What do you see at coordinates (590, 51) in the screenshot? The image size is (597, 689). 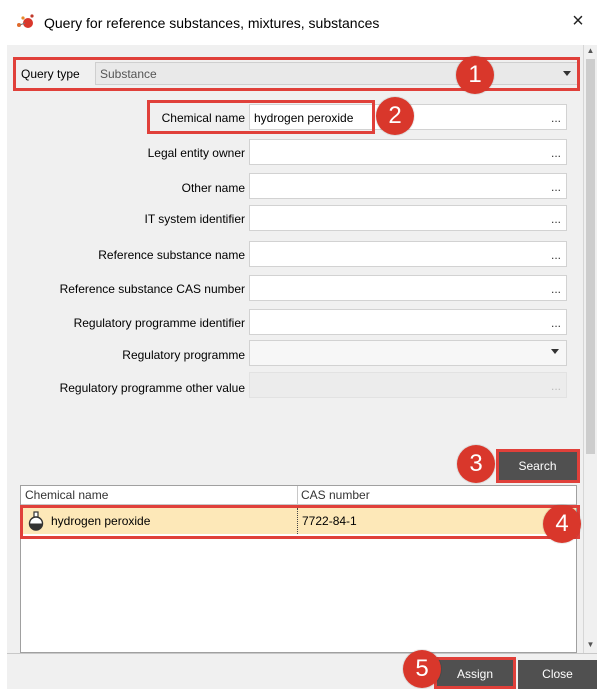 I see `scroll-up-icon: ▲` at bounding box center [590, 51].